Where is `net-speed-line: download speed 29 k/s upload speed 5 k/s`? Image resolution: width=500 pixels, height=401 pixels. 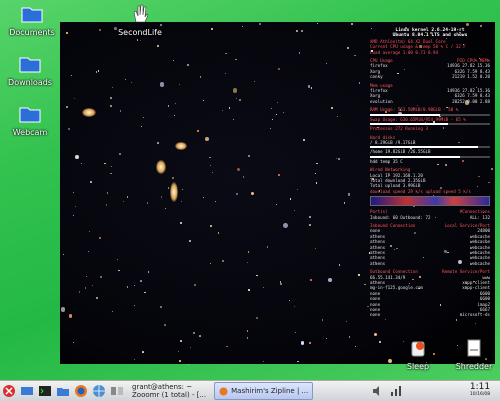 net-speed-line: download speed 29 k/s upload speed 5 k/s is located at coordinates (420, 191).